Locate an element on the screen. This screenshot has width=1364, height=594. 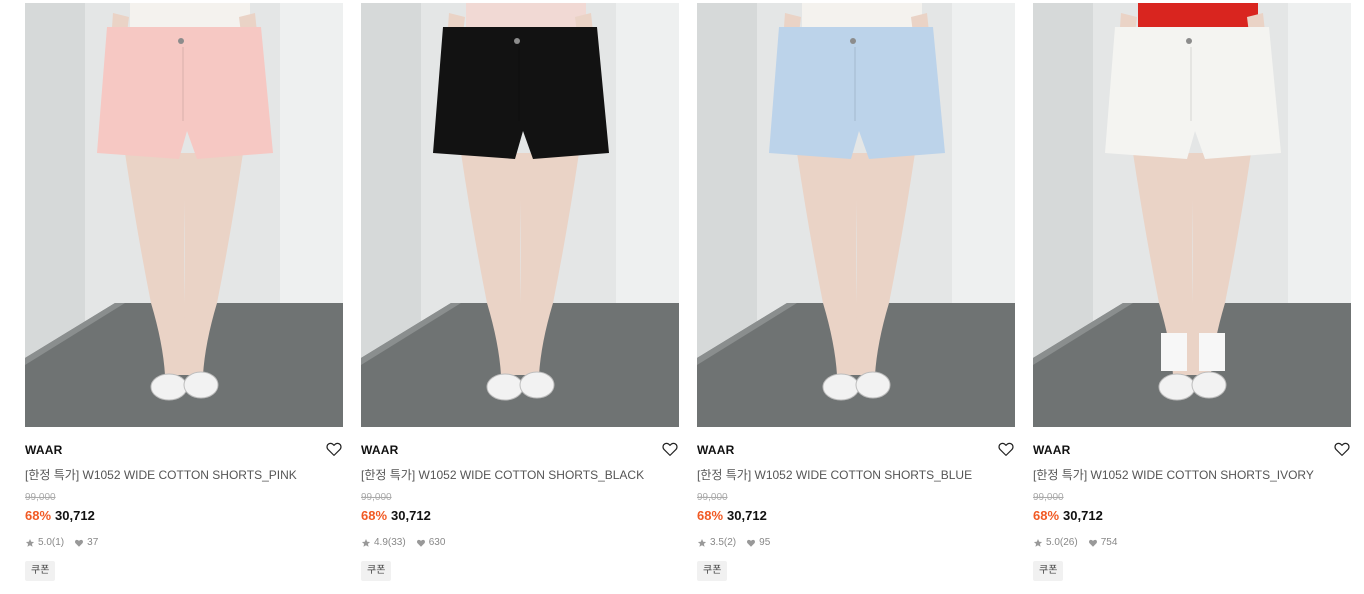
like-count: 95 is located at coordinates (765, 542).